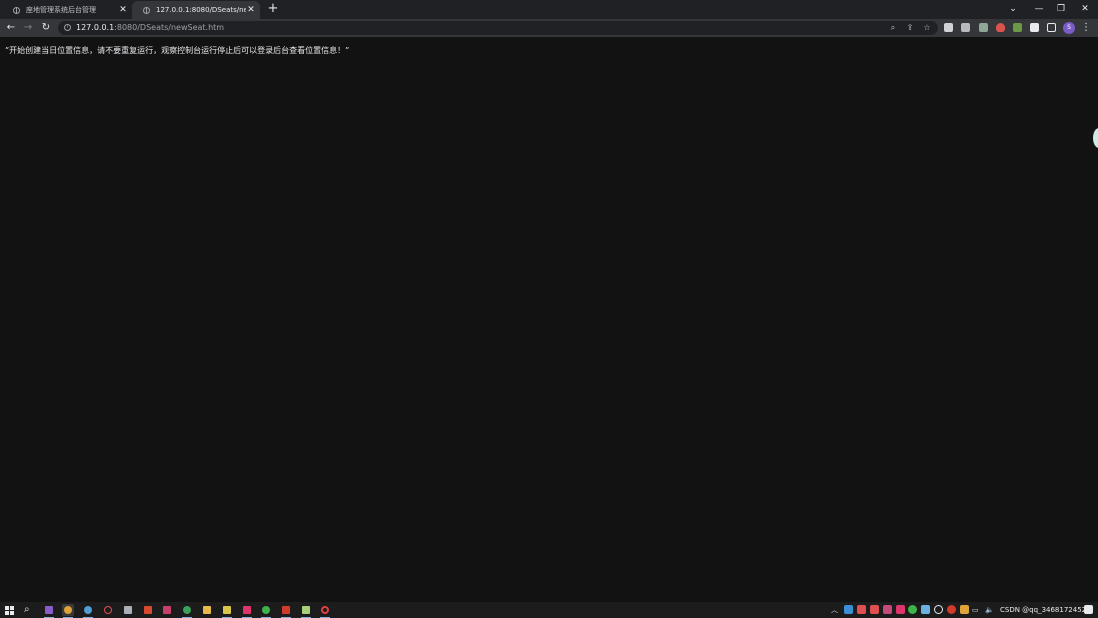 The height and width of the screenshot is (618, 1098). I want to click on forward-button: →, so click(28, 28).